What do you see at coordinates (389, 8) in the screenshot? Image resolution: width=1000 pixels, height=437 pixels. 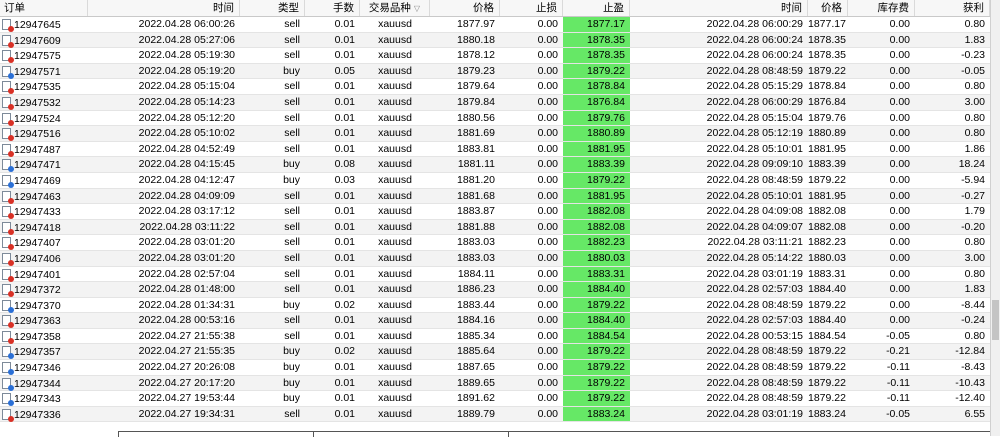 I see `col-header-symbol-label: 交易品种` at bounding box center [389, 8].